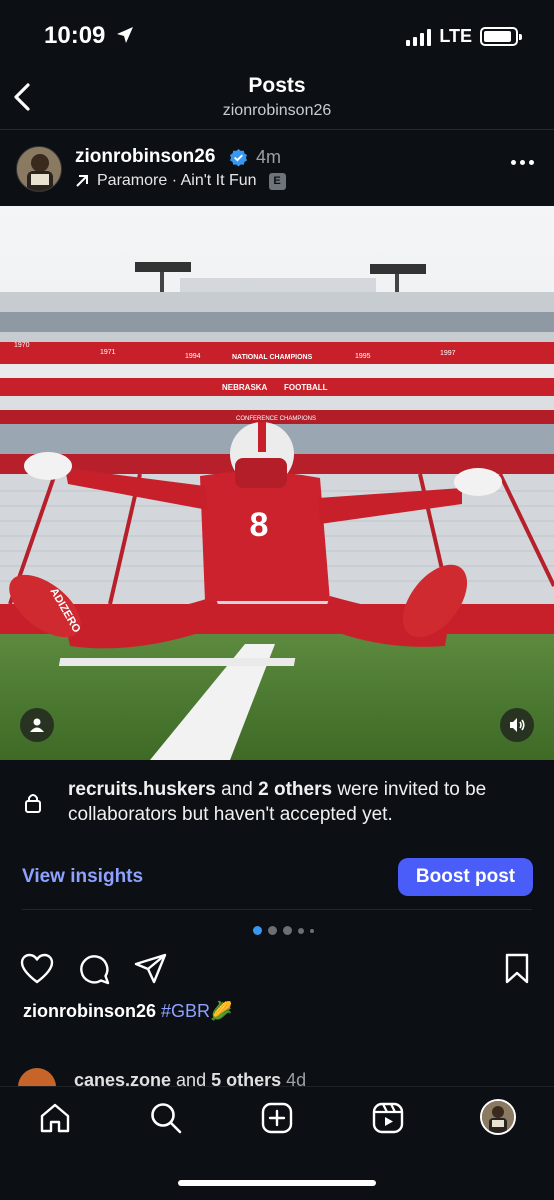 This screenshot has height=1200, width=554. I want to click on lock-icon, so click(33, 805).